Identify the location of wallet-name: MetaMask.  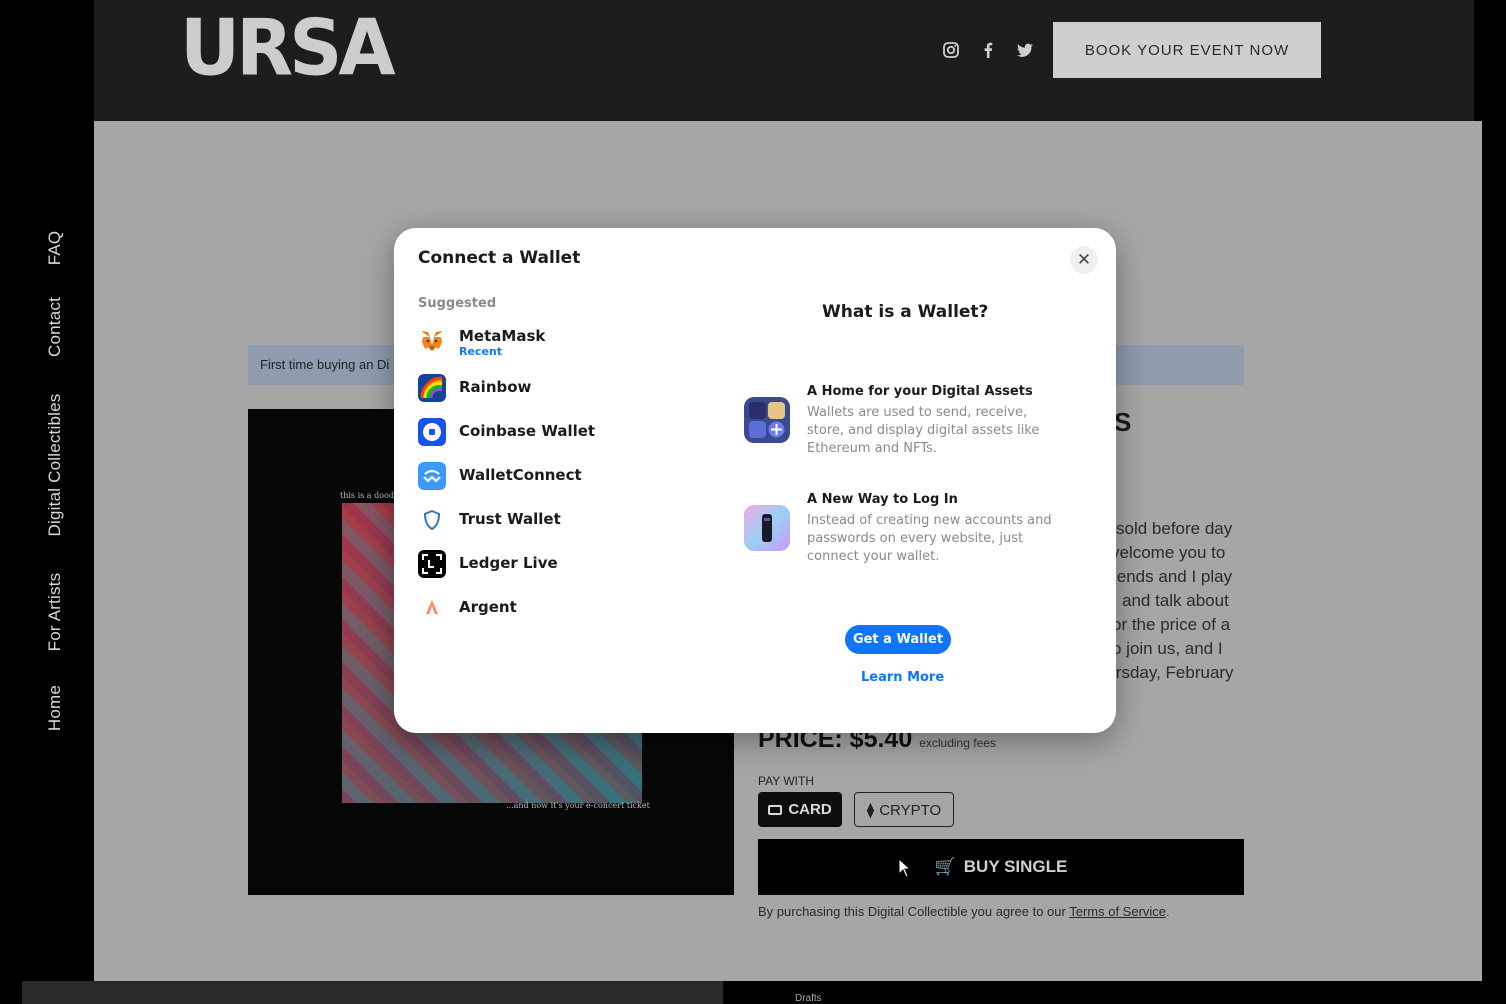
(502, 336).